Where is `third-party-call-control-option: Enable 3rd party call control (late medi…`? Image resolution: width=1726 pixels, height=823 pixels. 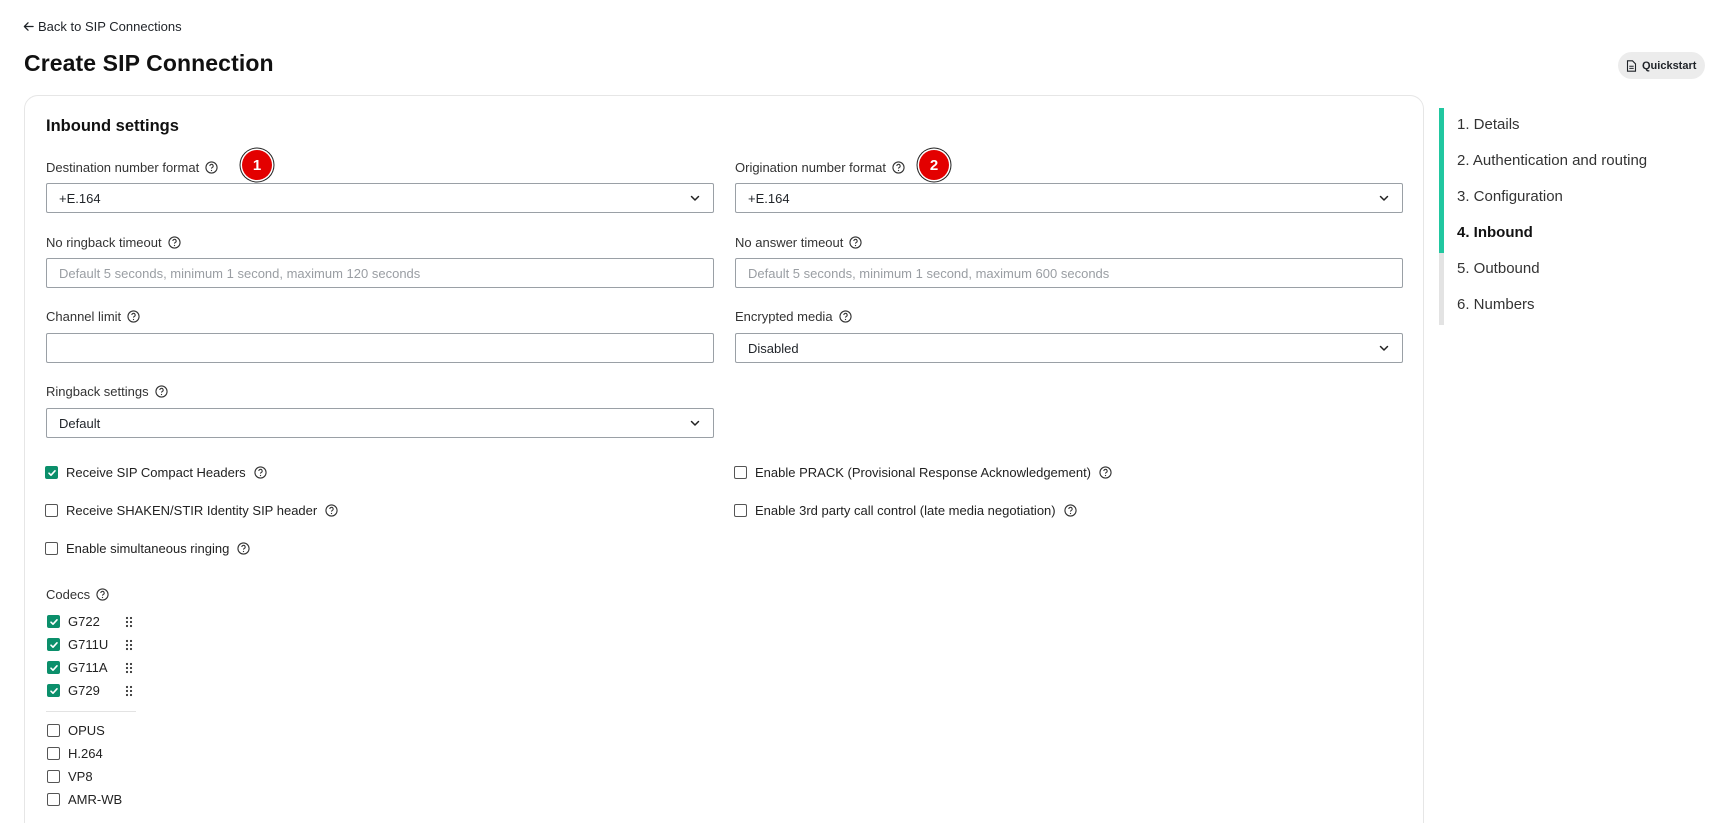 third-party-call-control-option: Enable 3rd party call control (late medi… is located at coordinates (905, 510).